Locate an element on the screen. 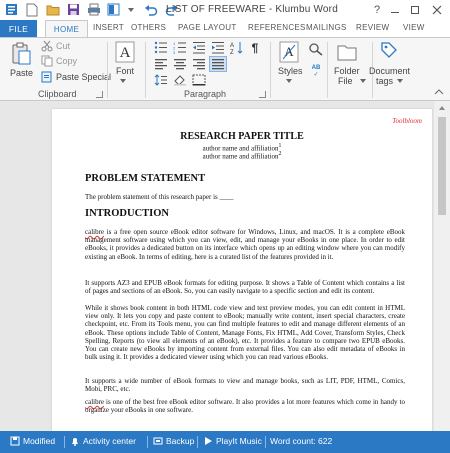 The width and height of the screenshot is (450, 453). word-count: Word count: 622 is located at coordinates (301, 441).